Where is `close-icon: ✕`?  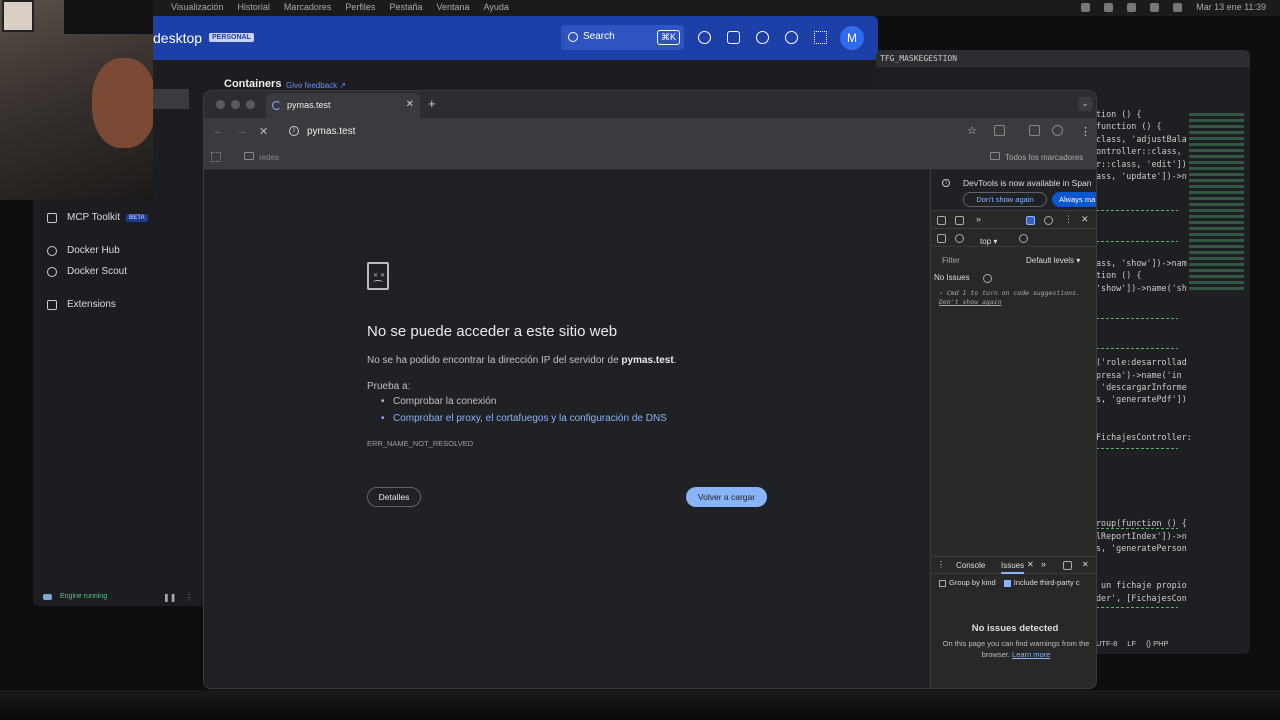 close-icon: ✕ is located at coordinates (410, 104).